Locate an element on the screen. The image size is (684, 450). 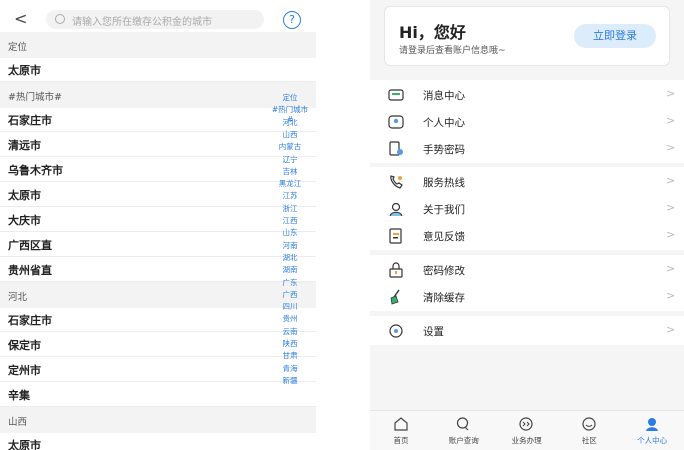
tab-label: 社区 is located at coordinates (589, 440).